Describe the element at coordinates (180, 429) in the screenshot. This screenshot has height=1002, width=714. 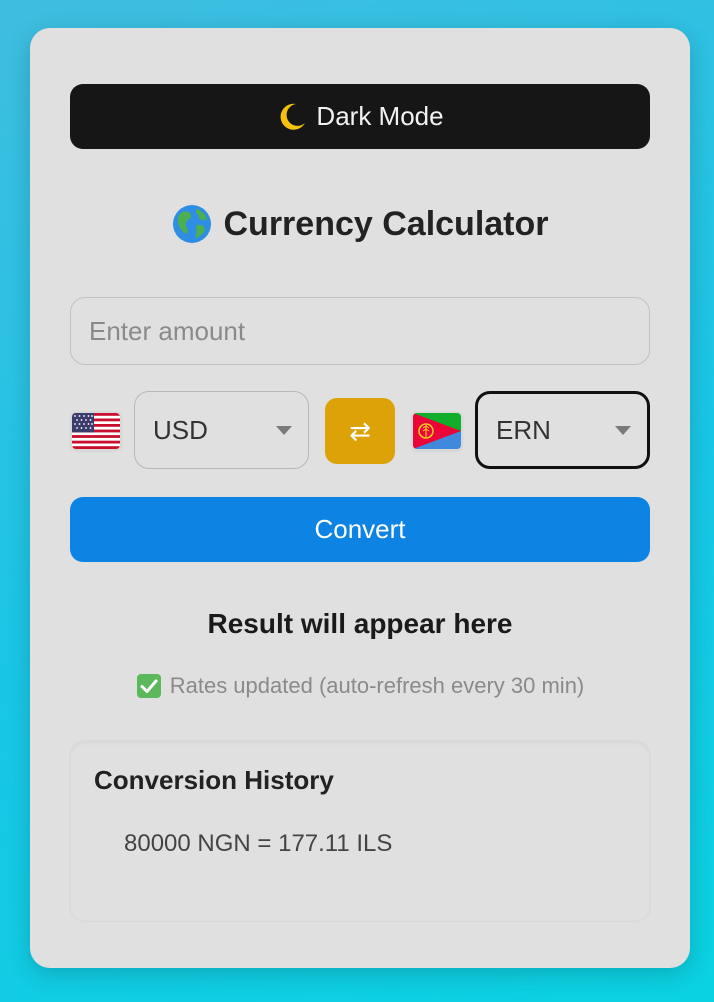
I see `from-currency-value: USD` at that location.